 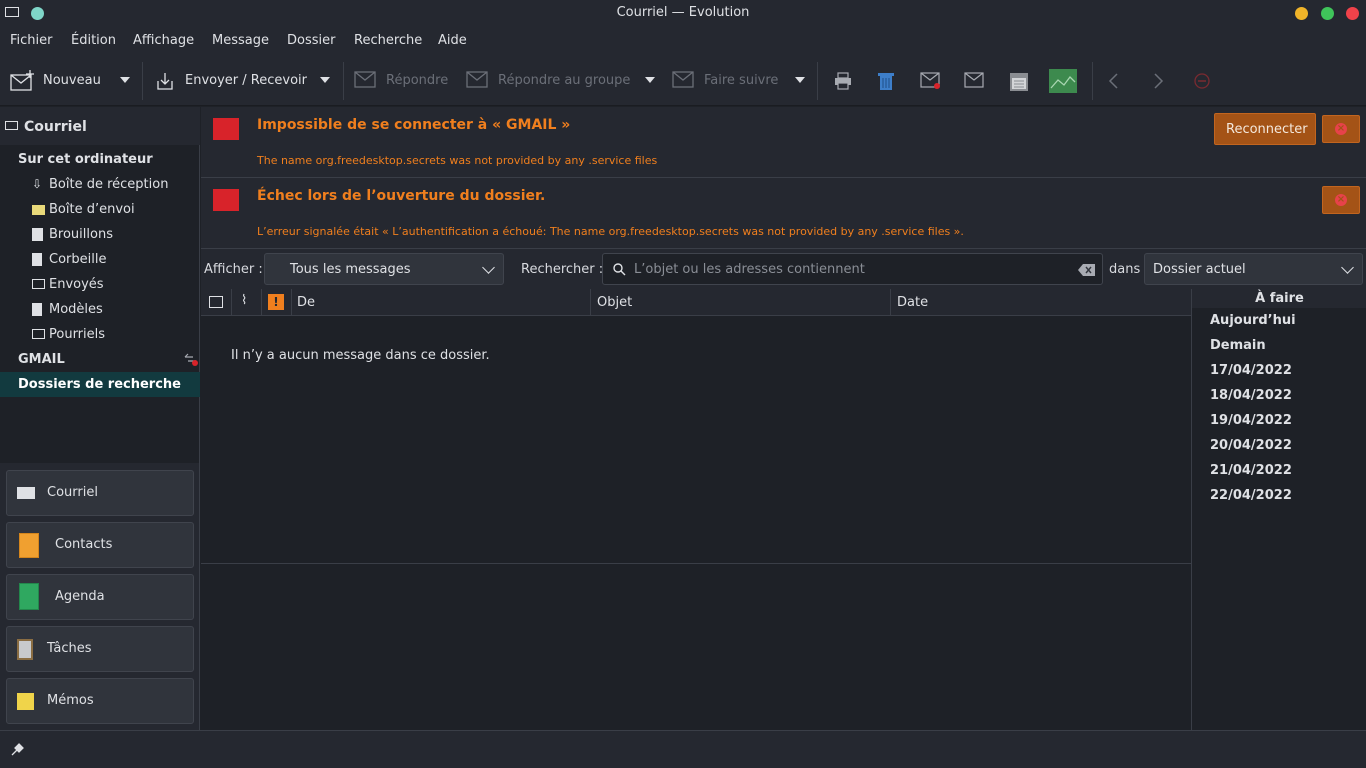 What do you see at coordinates (1158, 81) in the screenshot?
I see `forward-nav-icon` at bounding box center [1158, 81].